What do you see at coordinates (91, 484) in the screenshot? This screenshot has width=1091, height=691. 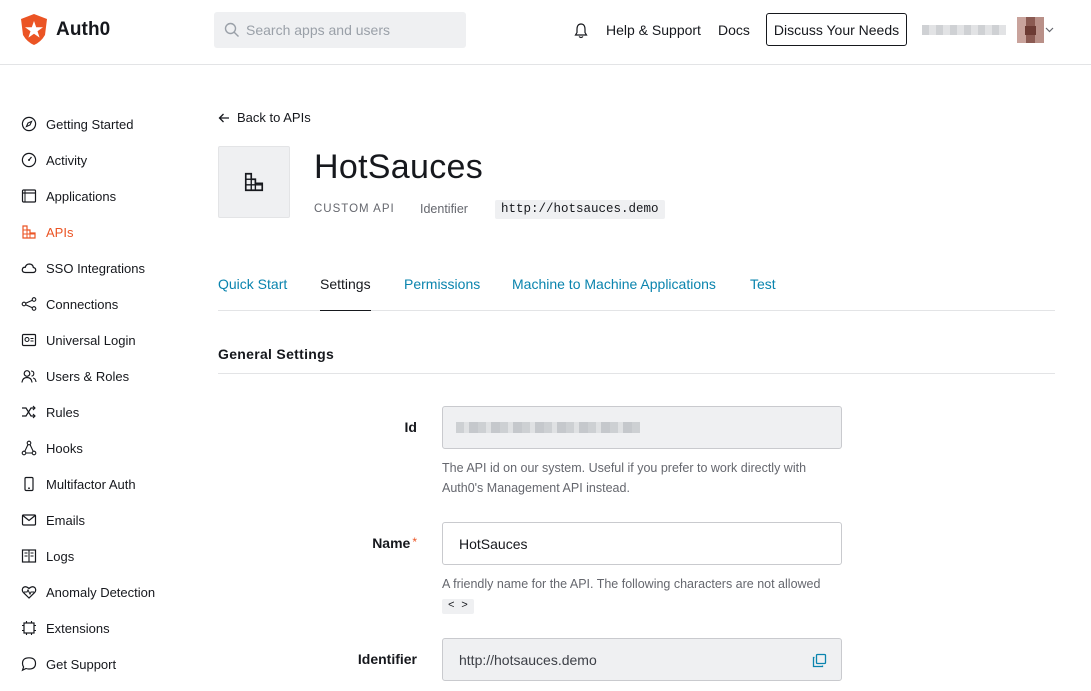 I see `sidebar-item-label: Multifactor Auth` at bounding box center [91, 484].